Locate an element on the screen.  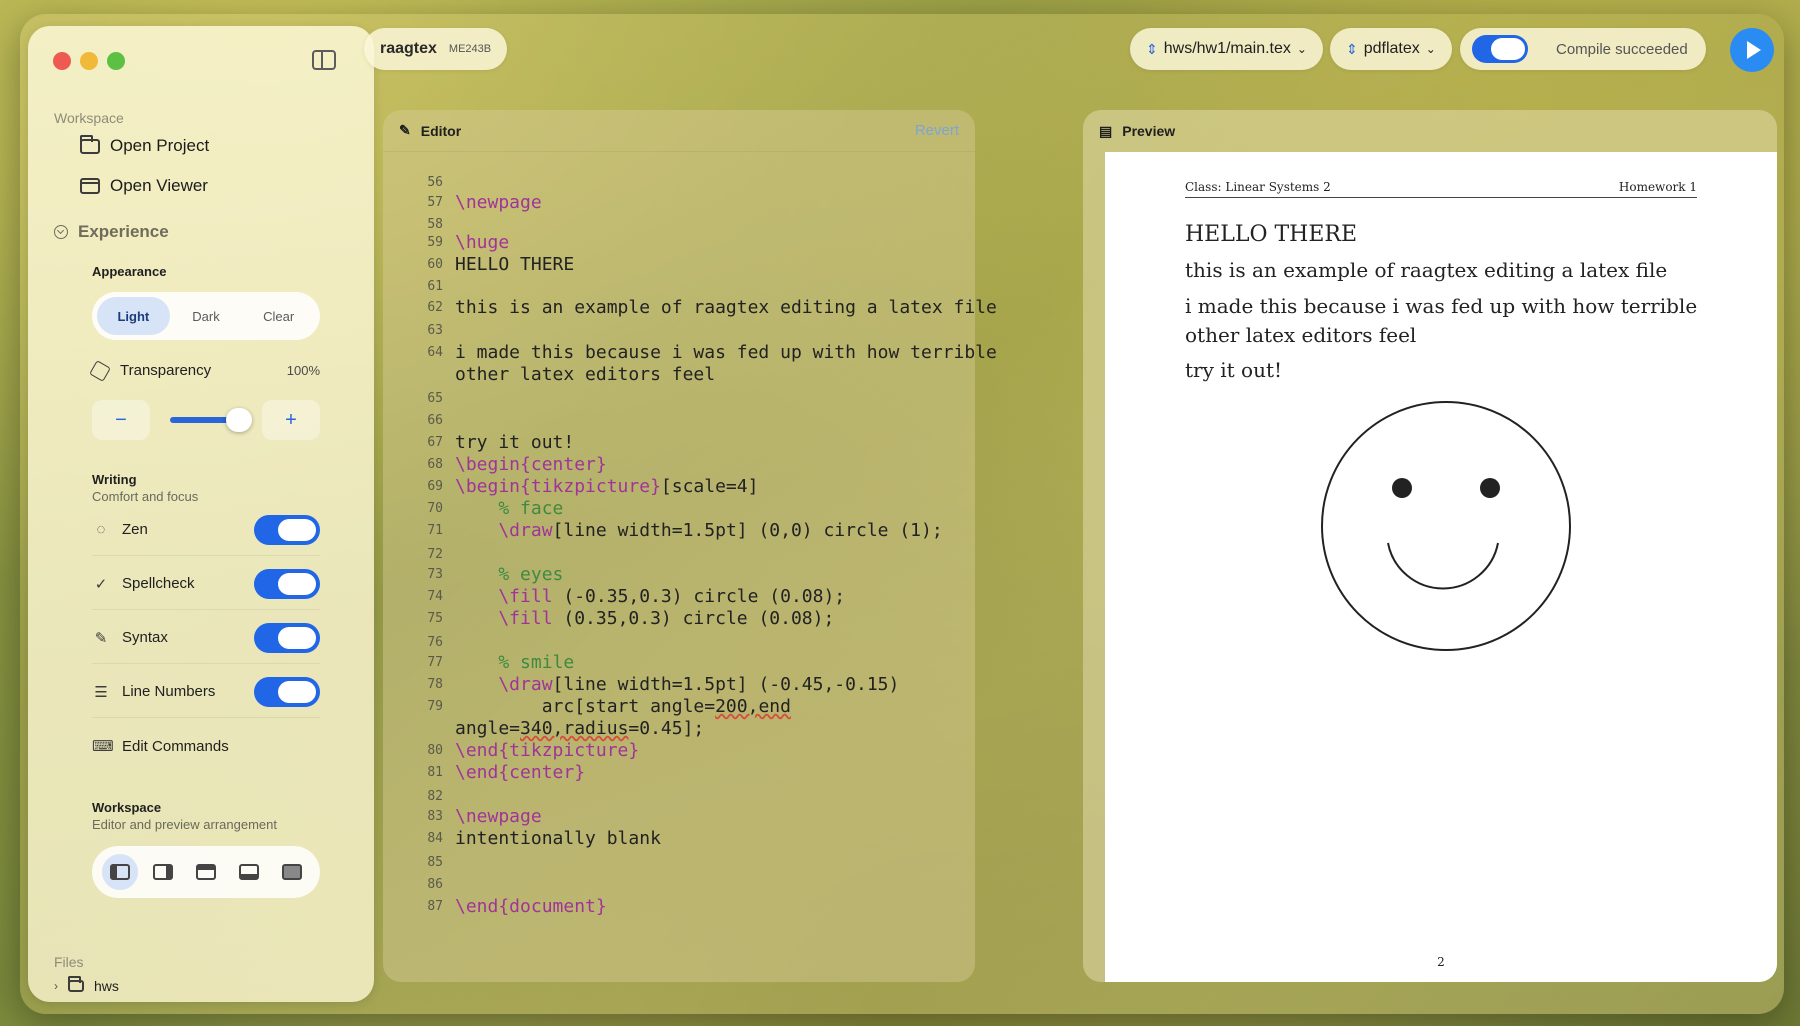
edit-commands-button: ⌨ Edit Commands is located at coordinates (206, 746).